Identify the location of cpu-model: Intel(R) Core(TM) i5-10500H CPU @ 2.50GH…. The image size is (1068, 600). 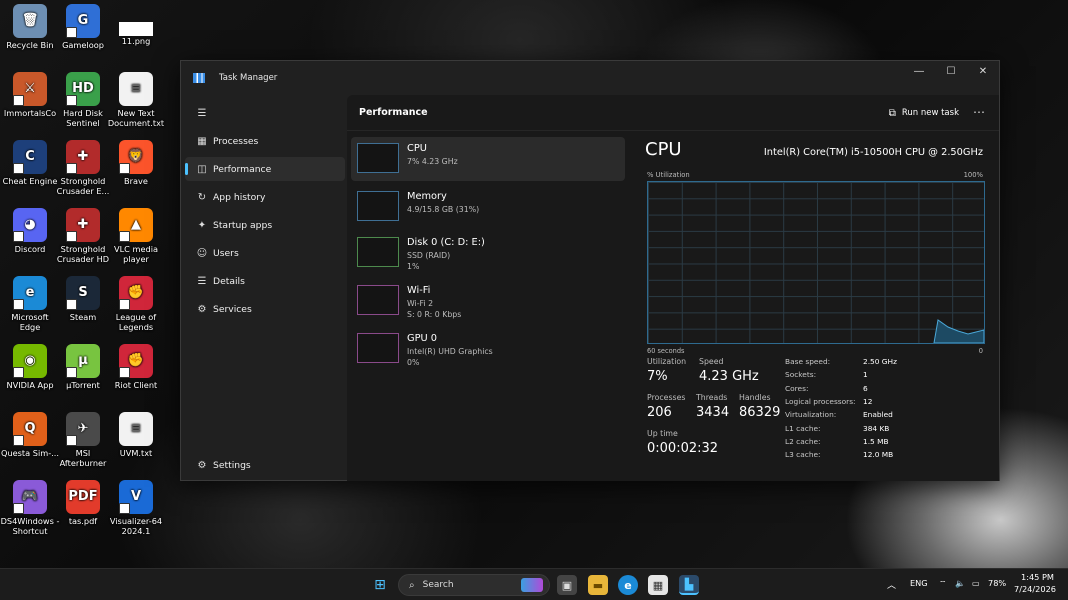
(873, 152).